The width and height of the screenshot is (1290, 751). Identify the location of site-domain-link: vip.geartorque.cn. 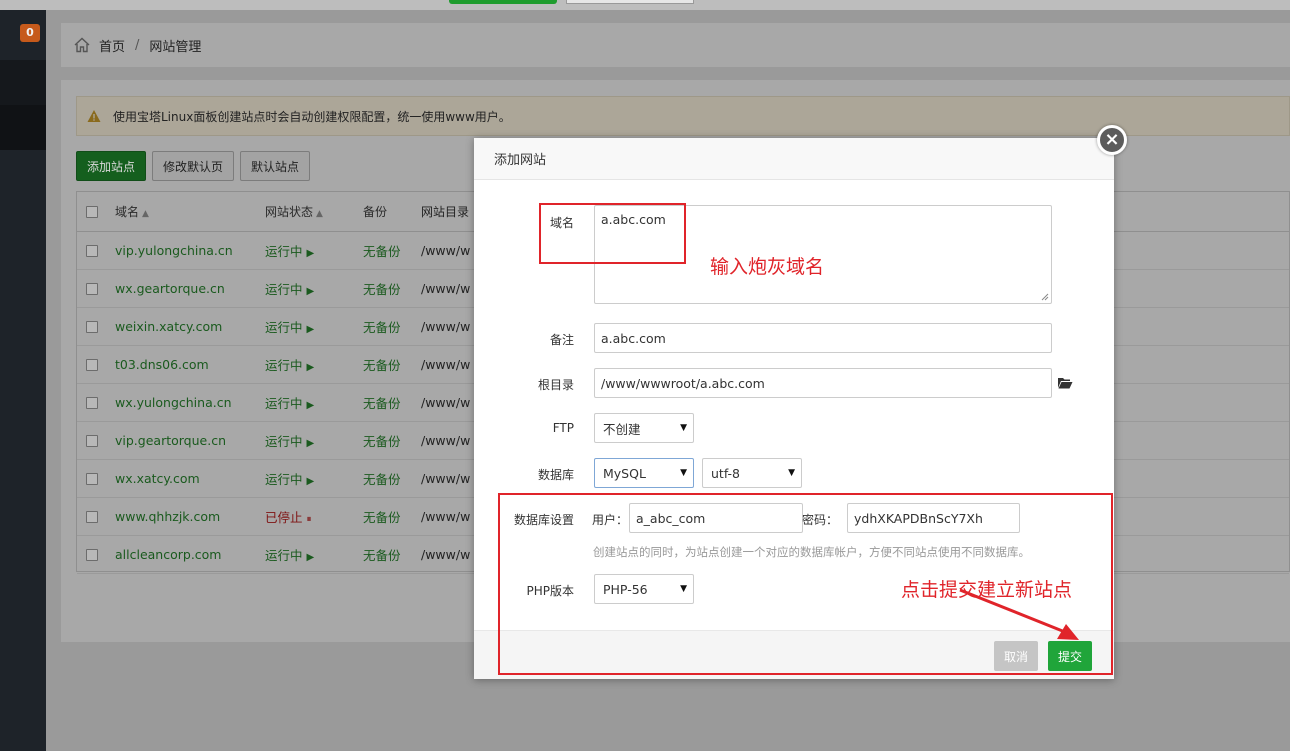
(190, 440).